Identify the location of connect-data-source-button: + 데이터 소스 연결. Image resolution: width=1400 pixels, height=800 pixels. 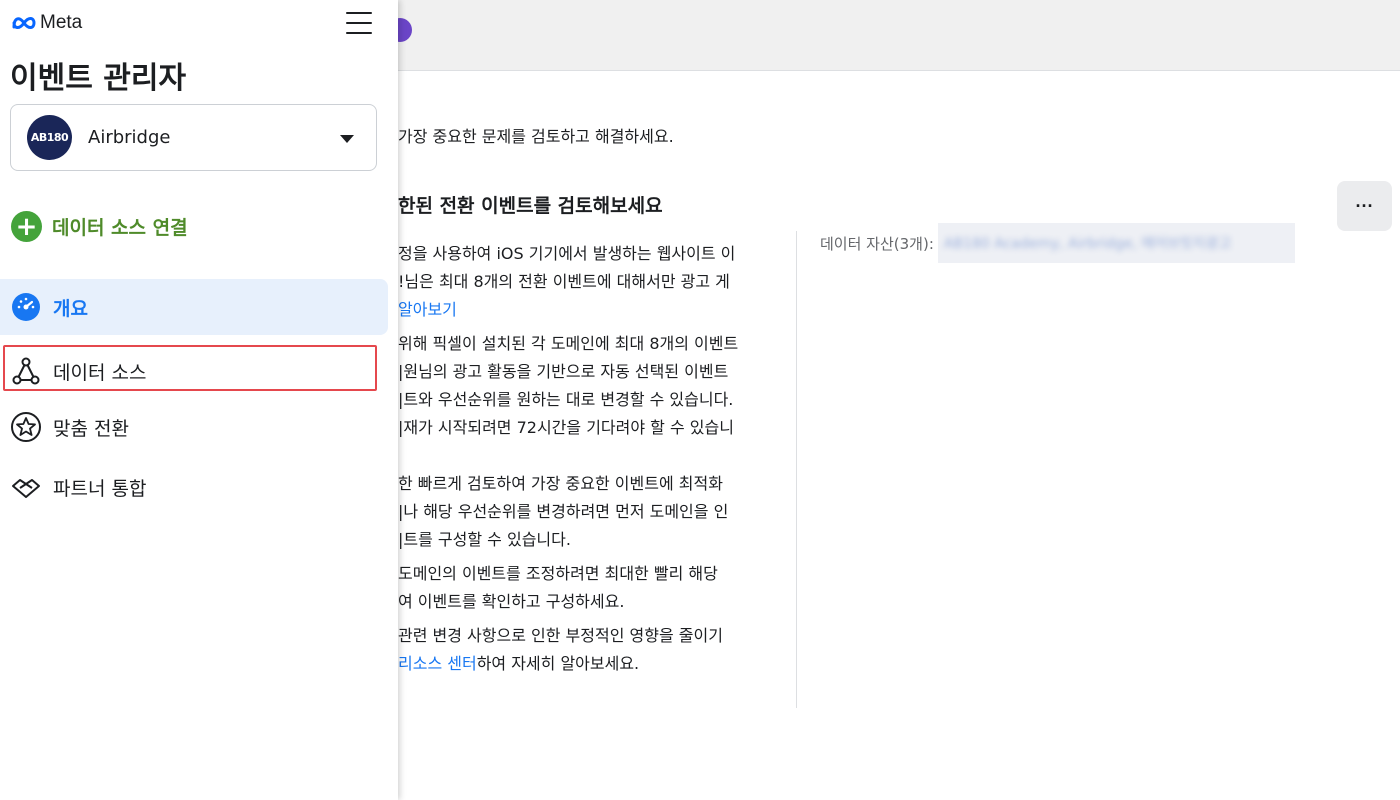
(99, 226).